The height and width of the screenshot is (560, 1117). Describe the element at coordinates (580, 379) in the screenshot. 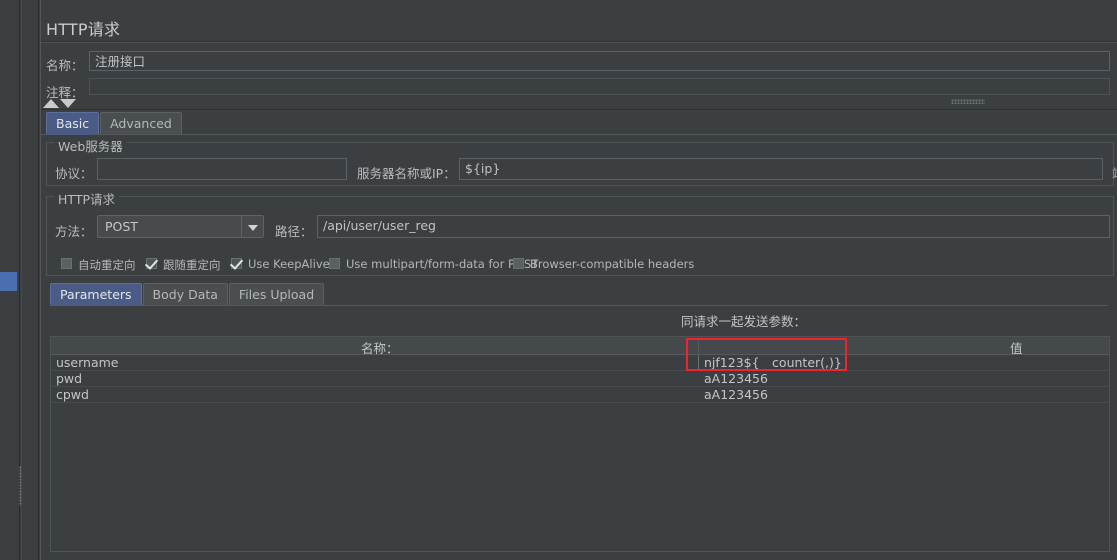

I see `table-row: pwd aA123456` at that location.